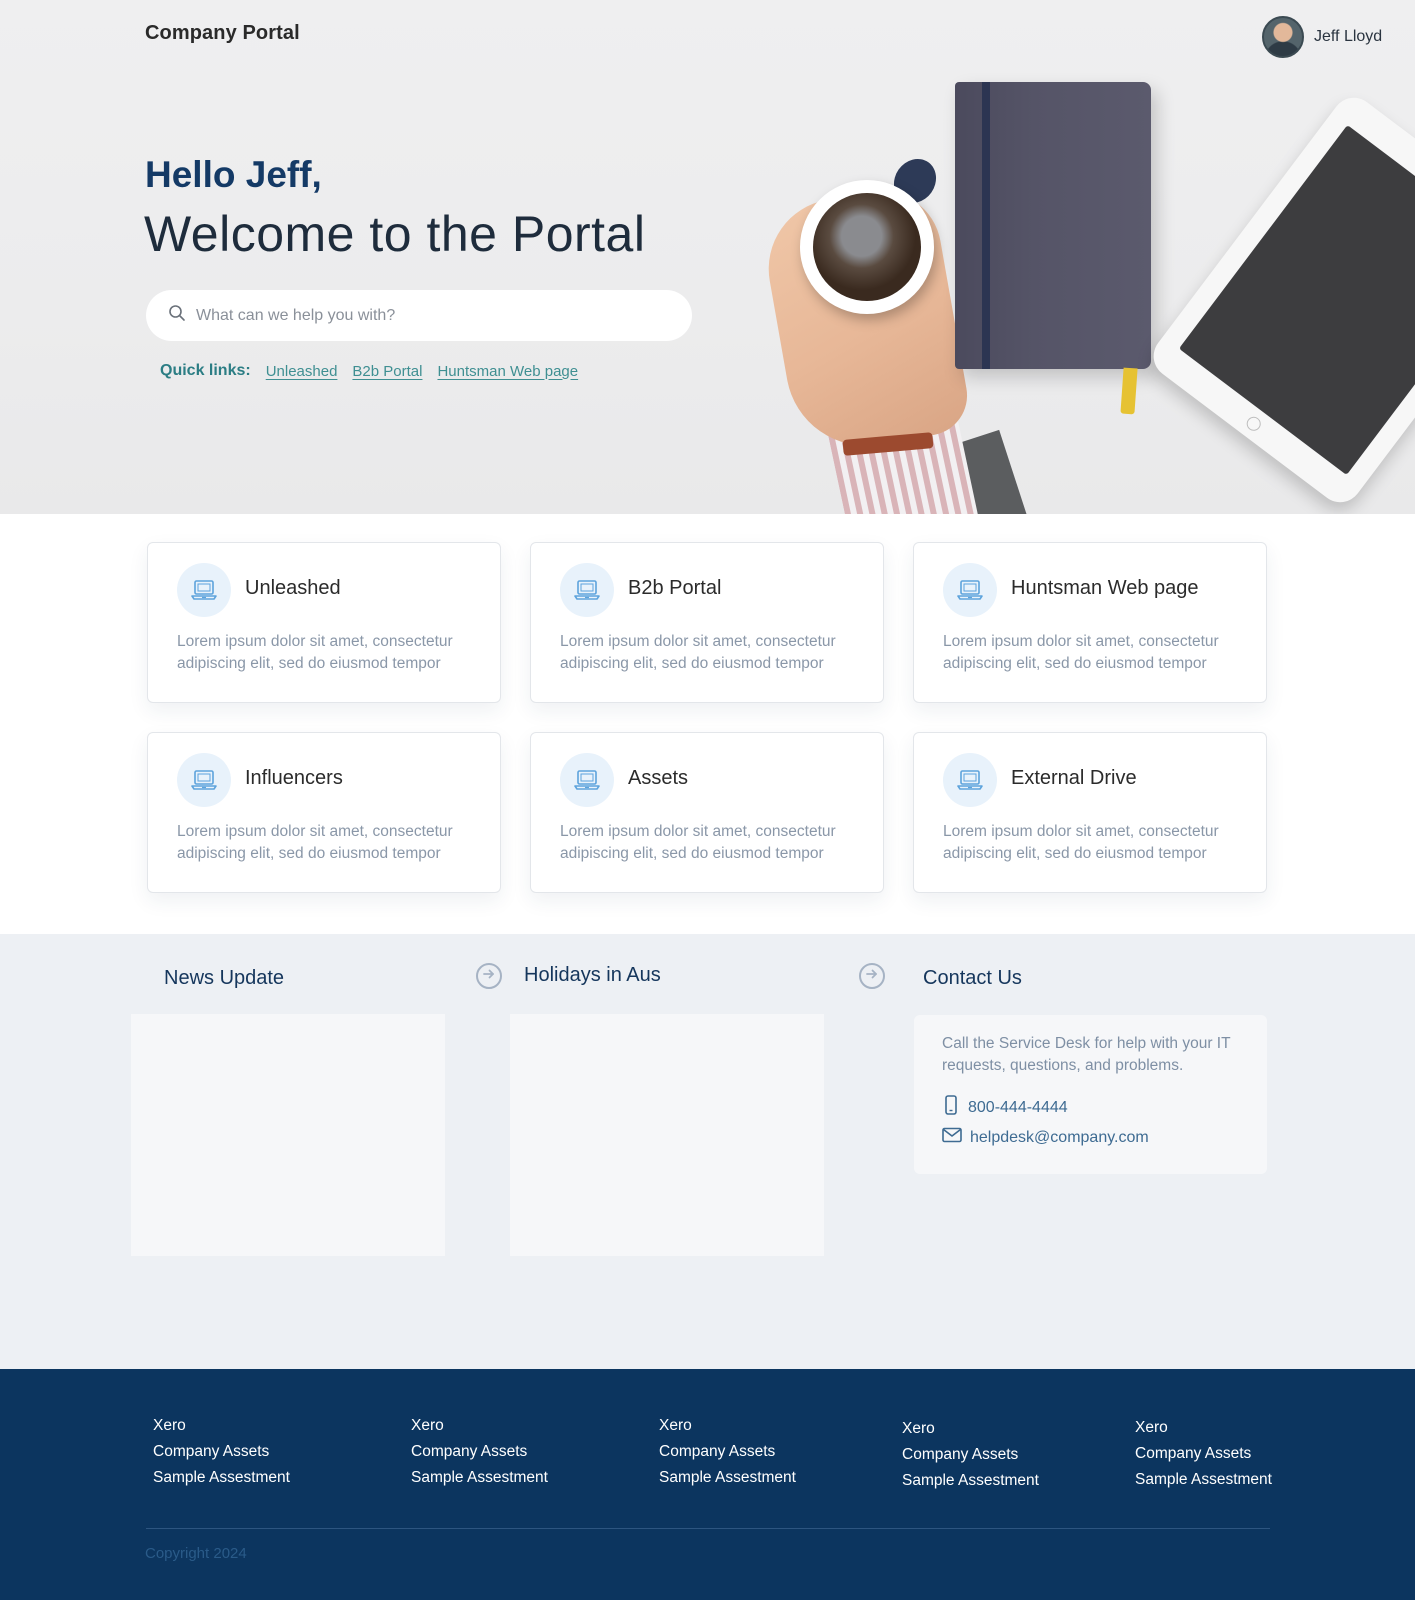  Describe the element at coordinates (952, 1137) in the screenshot. I see `mail-icon` at that location.